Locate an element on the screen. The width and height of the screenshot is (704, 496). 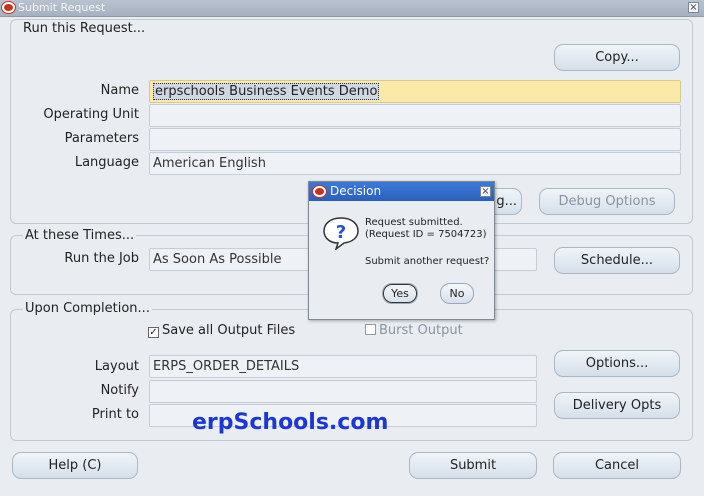
save-output-checkbox: ✓ Save all Output Files is located at coordinates (221, 331).